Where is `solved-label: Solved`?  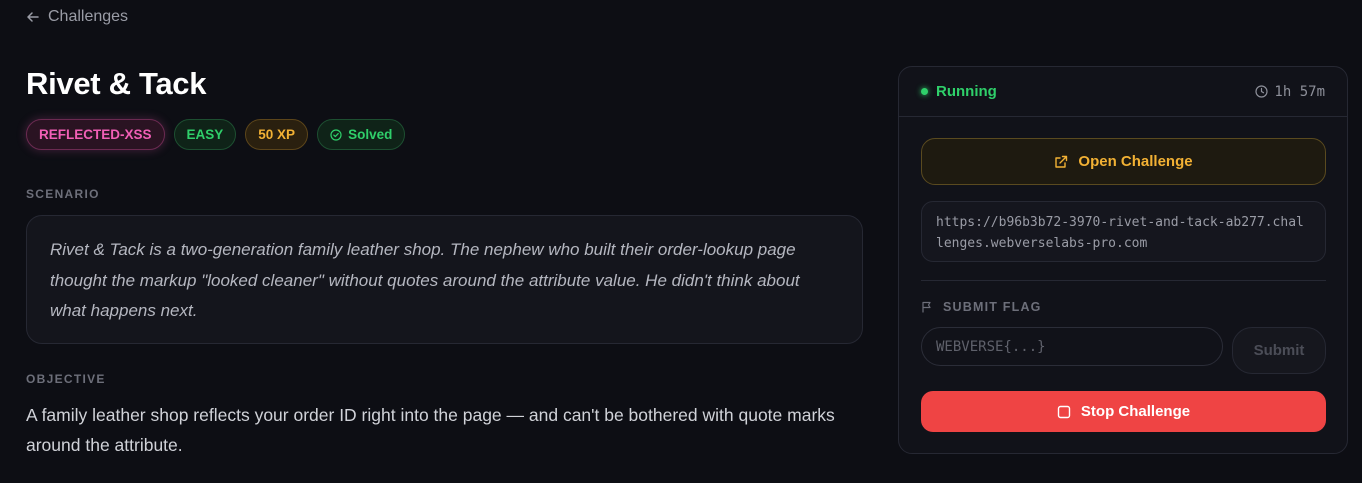 solved-label: Solved is located at coordinates (370, 134).